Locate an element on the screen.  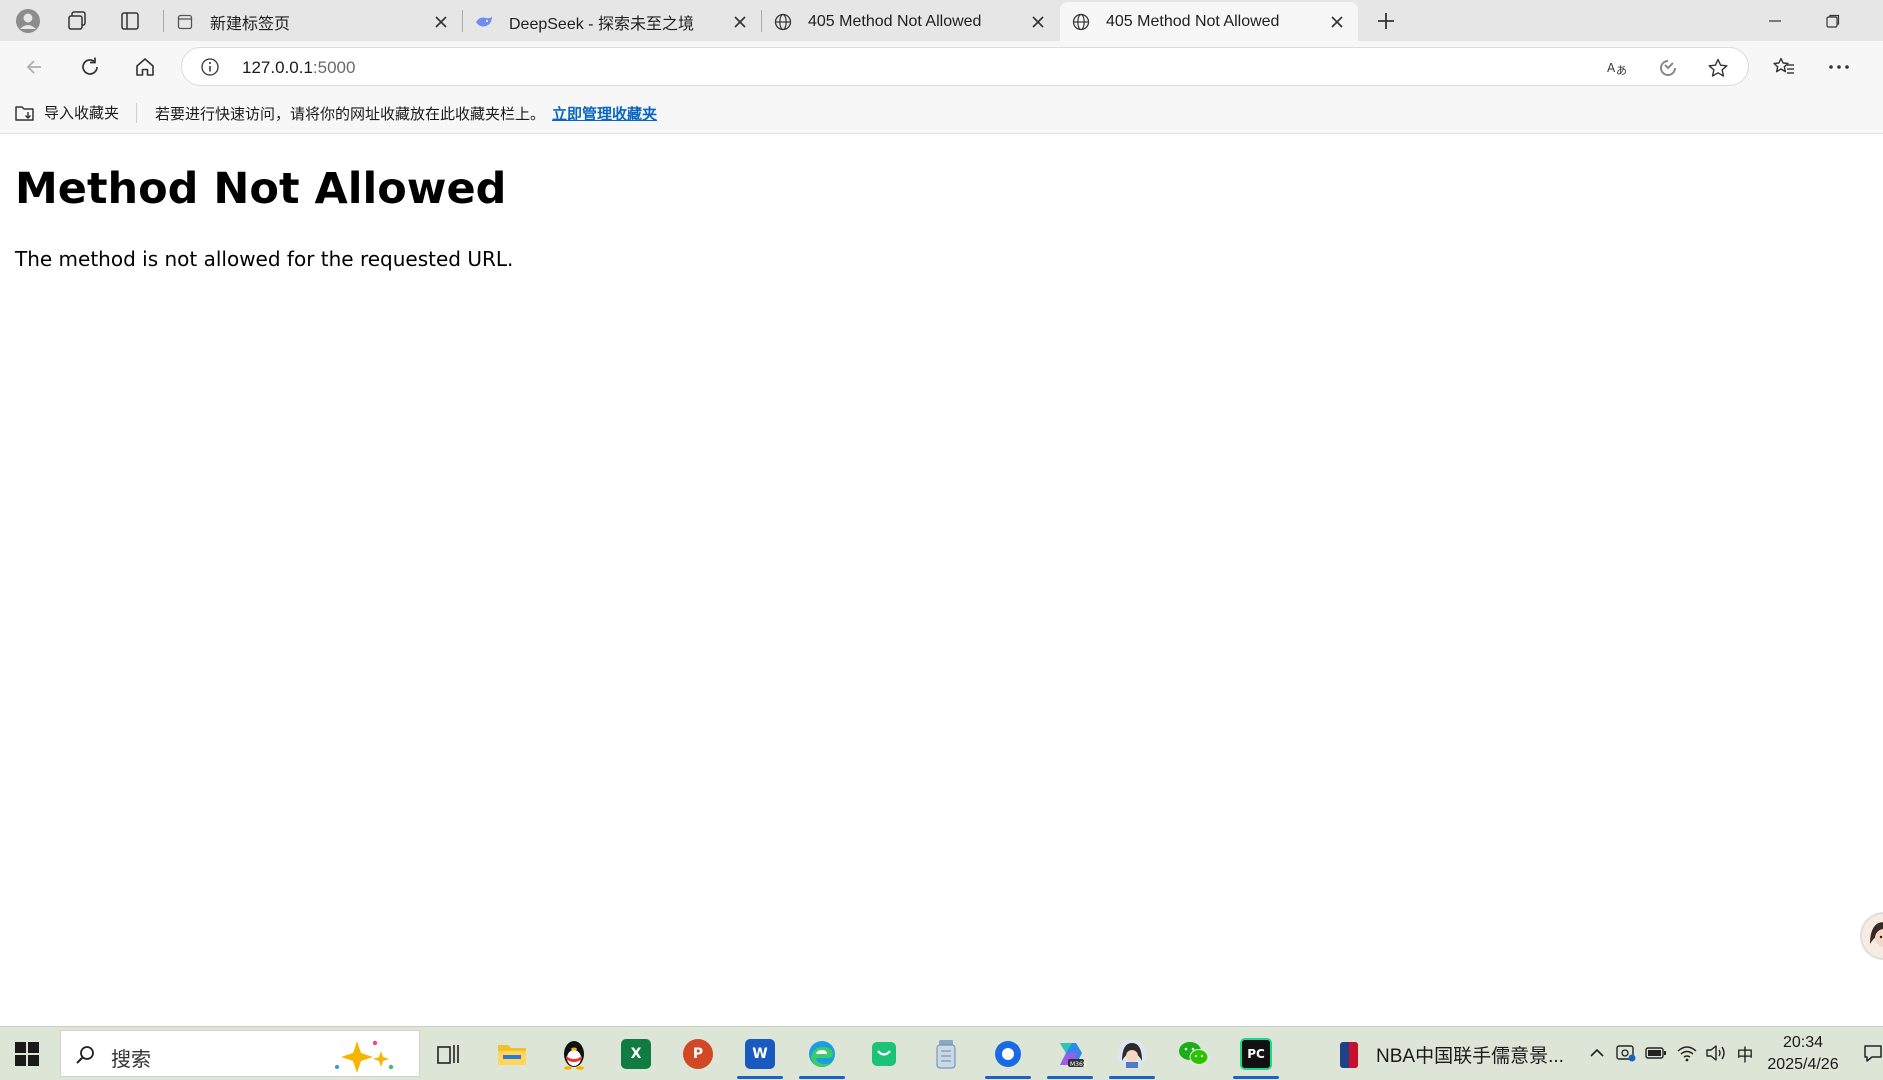
app-refresh-icon is located at coordinates (1668, 68).